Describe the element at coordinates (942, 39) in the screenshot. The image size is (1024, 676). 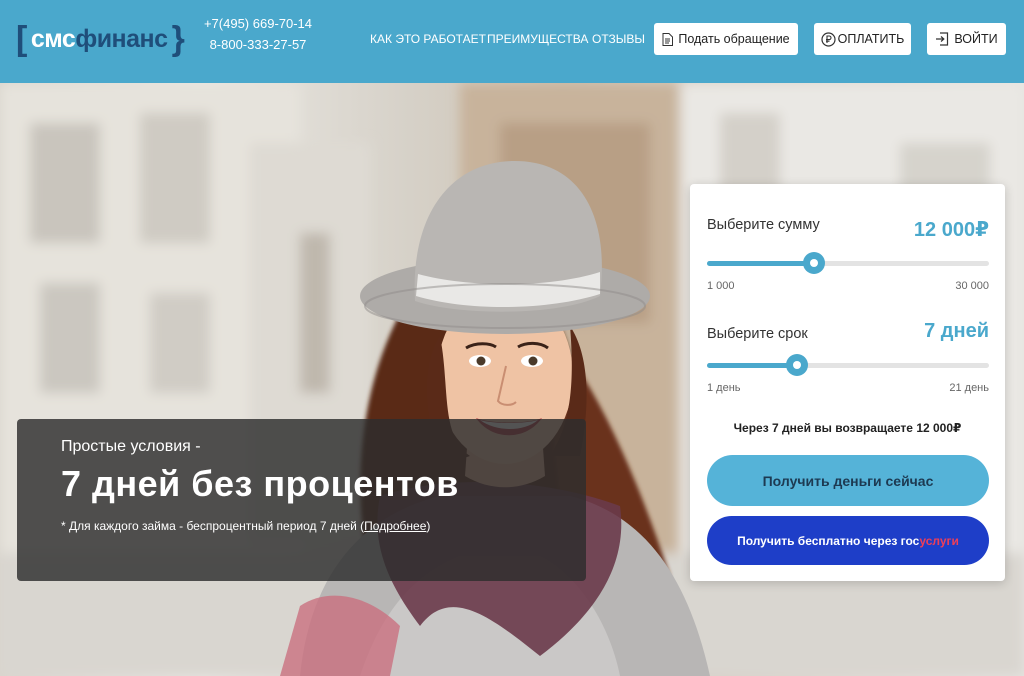
I see `login-icon` at that location.